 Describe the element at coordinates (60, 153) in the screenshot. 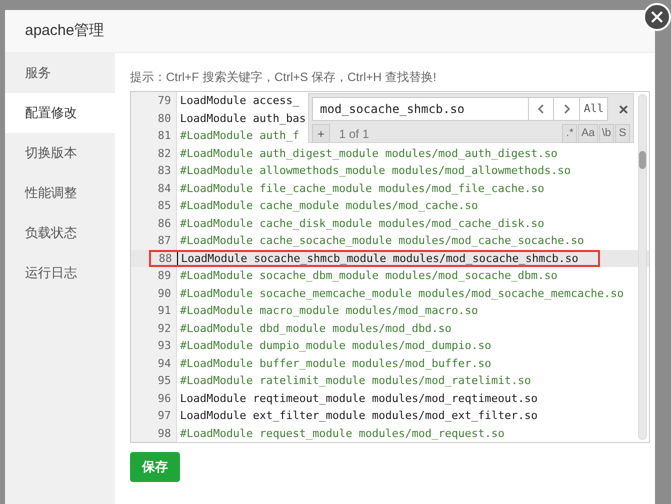

I see `sidebar-tab: 切换版本` at that location.